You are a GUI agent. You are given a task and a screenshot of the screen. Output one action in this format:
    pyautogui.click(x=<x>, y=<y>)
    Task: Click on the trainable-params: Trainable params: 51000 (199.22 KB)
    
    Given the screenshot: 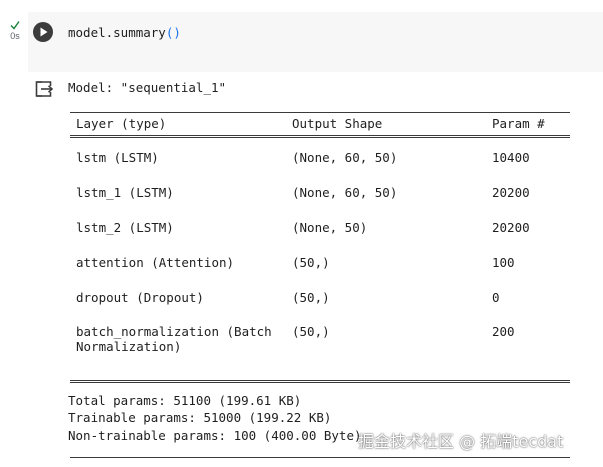 What is the action you would take?
    pyautogui.click(x=200, y=417)
    